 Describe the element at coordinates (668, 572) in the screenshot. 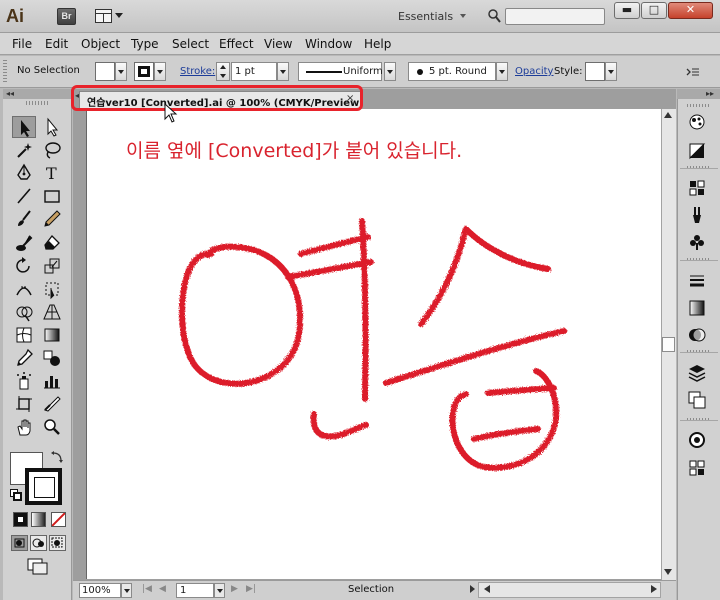

I see `scroll-down-arrow-icon` at that location.